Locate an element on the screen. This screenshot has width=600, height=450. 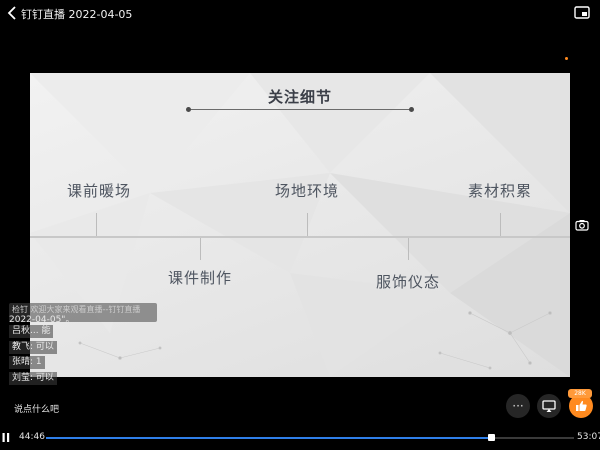
like-count-badge: 28K is located at coordinates (580, 393).